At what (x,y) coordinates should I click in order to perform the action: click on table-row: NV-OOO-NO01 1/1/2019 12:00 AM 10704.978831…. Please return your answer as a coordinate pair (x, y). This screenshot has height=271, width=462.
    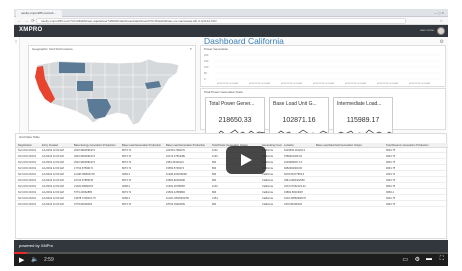
    Looking at the image, I should click on (232, 180).